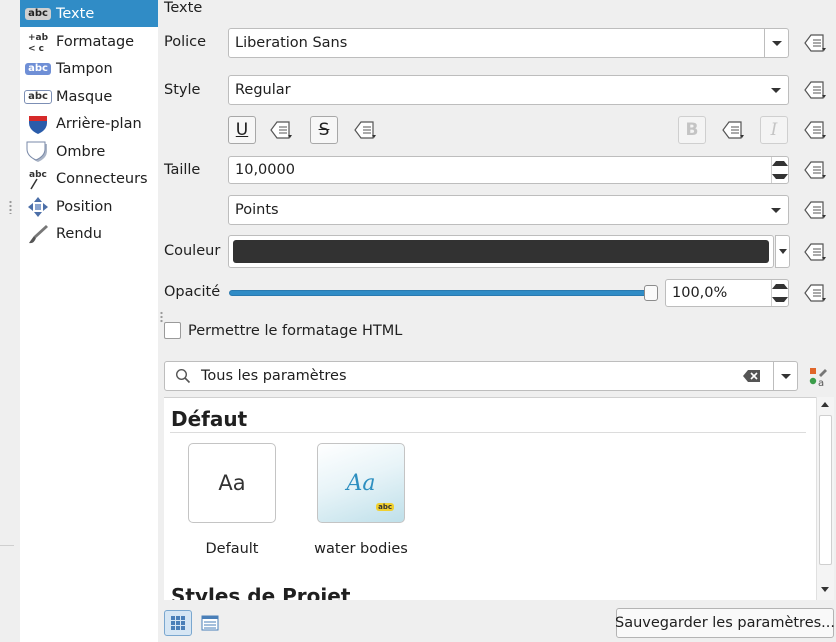 The width and height of the screenshot is (836, 642). Describe the element at coordinates (183, 376) in the screenshot. I see `search-icon` at that location.